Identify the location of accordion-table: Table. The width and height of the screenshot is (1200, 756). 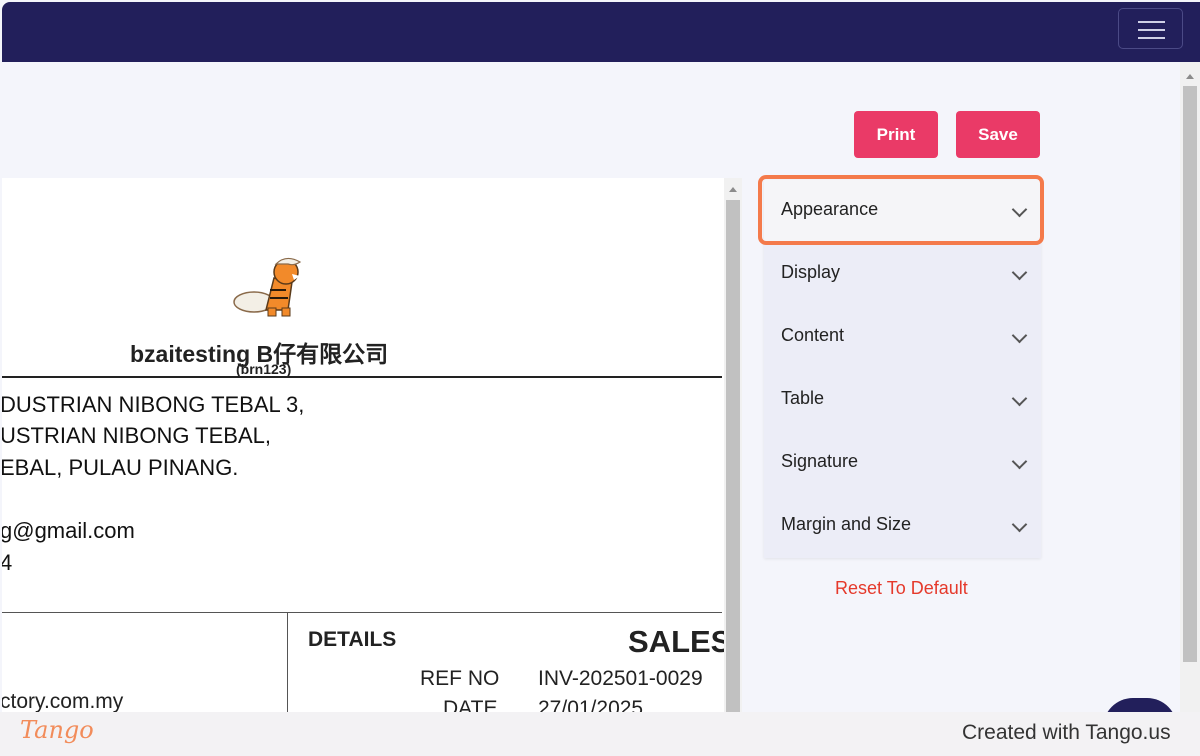
(902, 400).